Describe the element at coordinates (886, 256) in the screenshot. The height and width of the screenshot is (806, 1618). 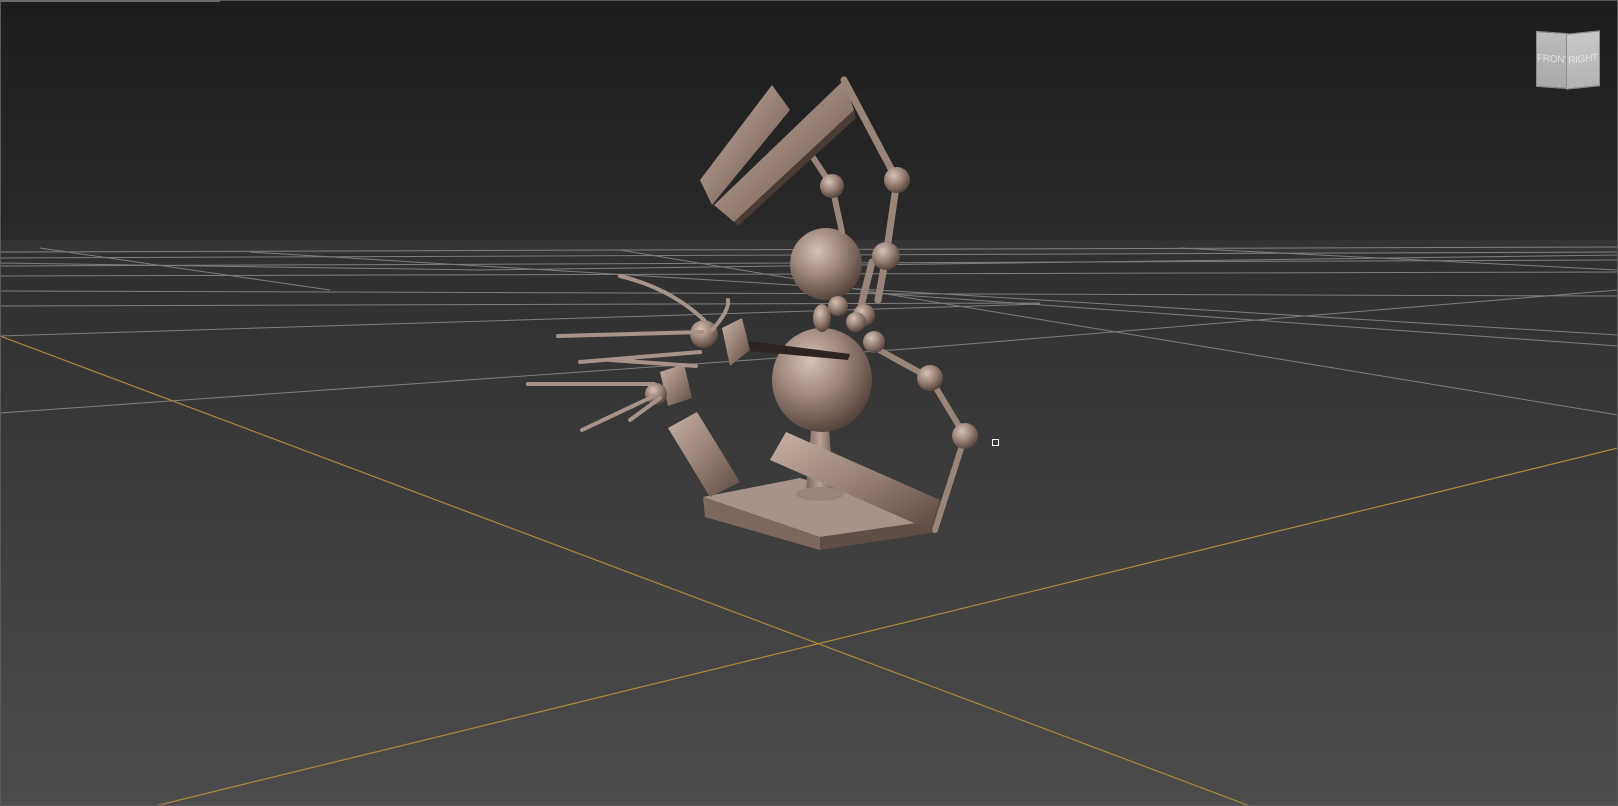
I see `model-joint-shoulder-r` at that location.